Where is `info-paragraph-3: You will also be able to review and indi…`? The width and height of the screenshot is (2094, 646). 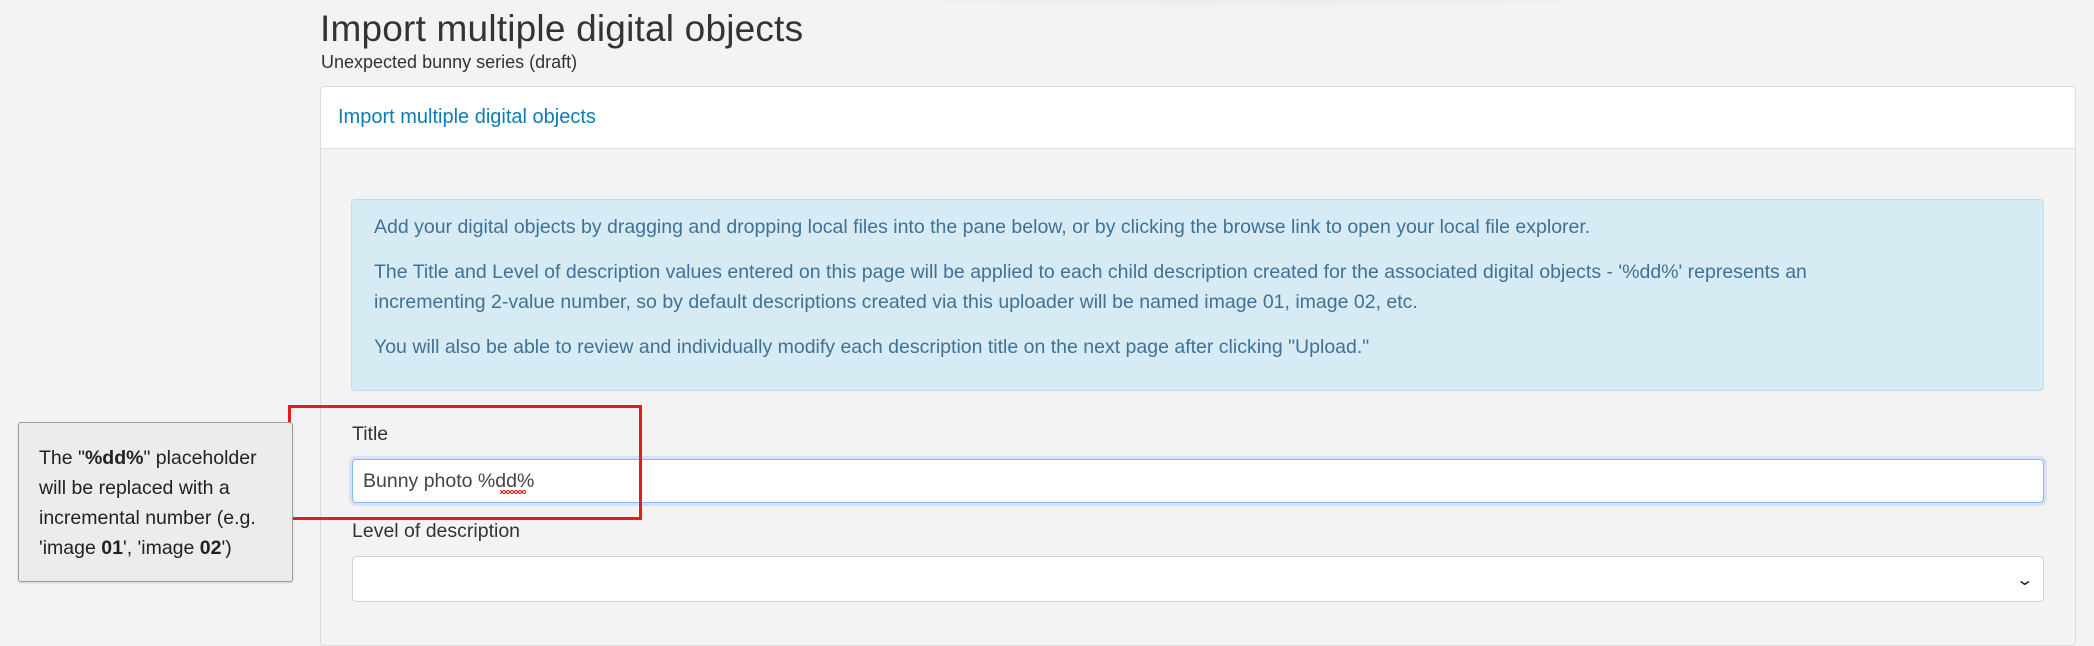
info-paragraph-3: You will also be able to review and indi… is located at coordinates (872, 347).